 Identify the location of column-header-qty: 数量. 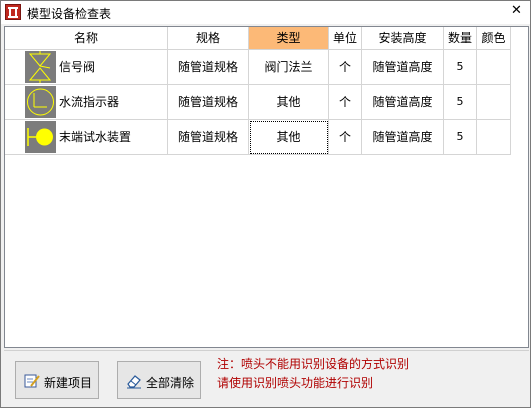
(460, 38).